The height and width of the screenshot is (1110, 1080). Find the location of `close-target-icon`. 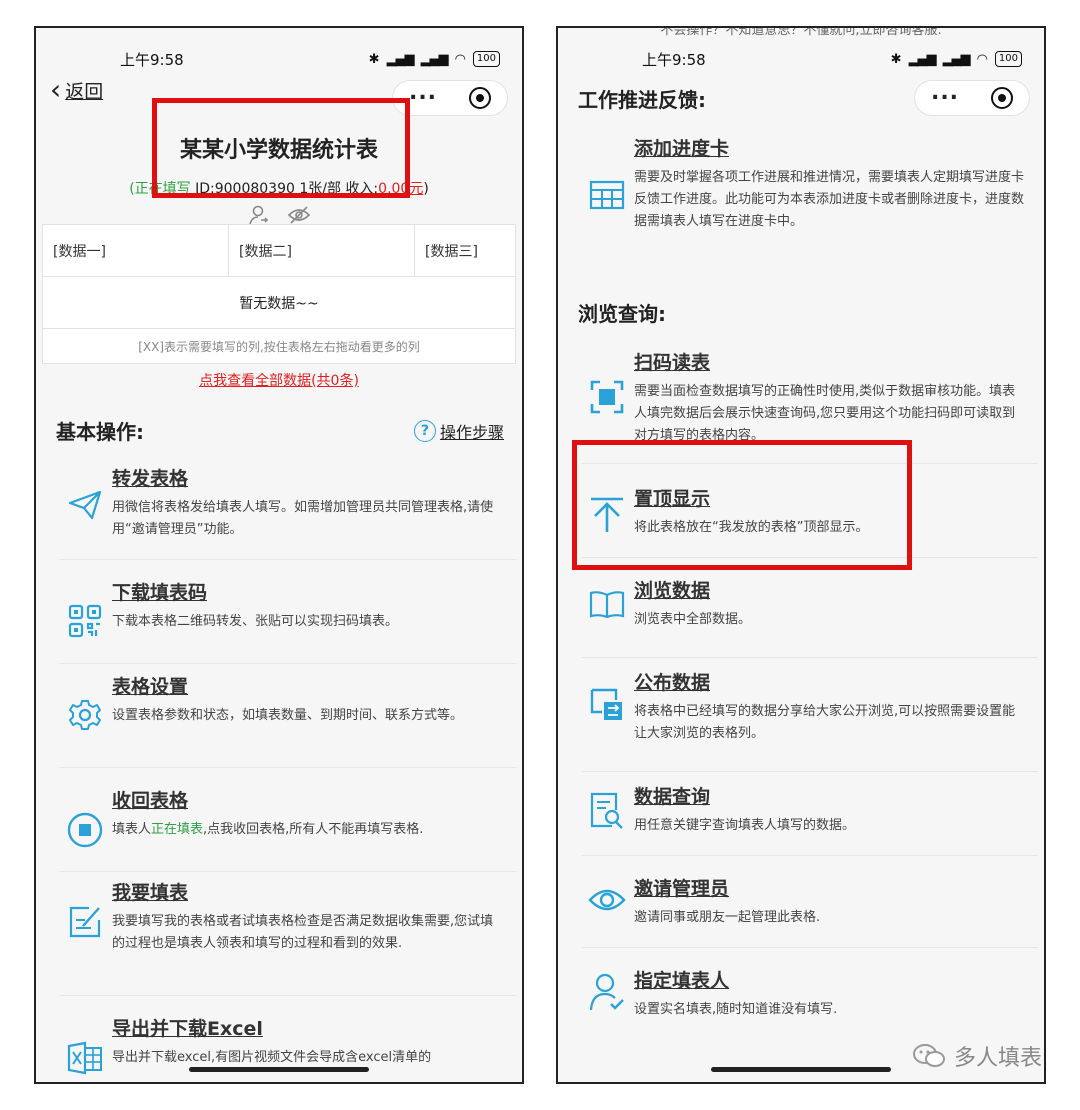

close-target-icon is located at coordinates (480, 98).